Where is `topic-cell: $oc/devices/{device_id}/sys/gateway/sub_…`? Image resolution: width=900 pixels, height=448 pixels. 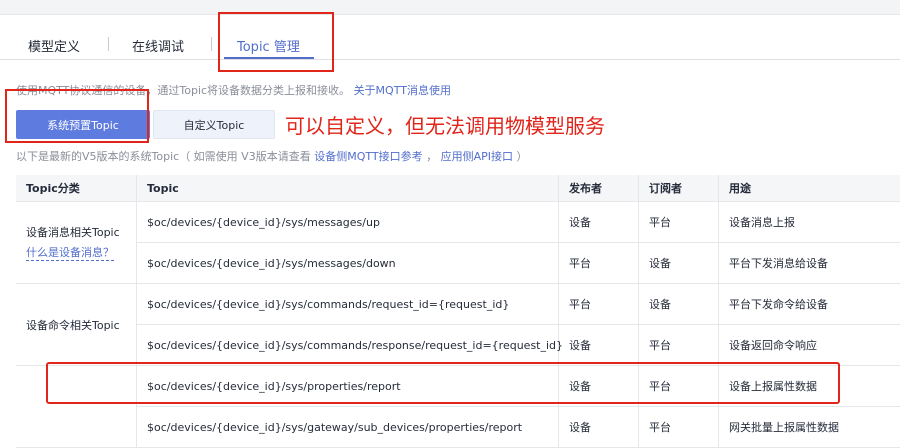
topic-cell: $oc/devices/{device_id}/sys/gateway/sub_… is located at coordinates (348, 427).